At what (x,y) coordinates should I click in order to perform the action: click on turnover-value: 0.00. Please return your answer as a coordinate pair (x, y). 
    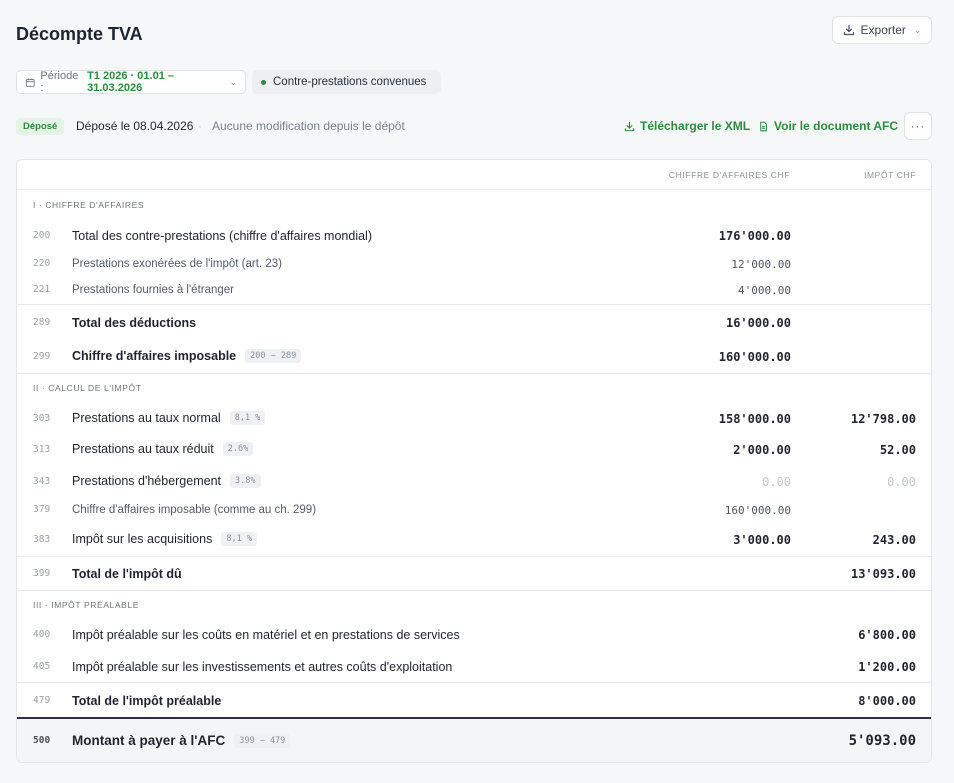
    Looking at the image, I should click on (776, 482).